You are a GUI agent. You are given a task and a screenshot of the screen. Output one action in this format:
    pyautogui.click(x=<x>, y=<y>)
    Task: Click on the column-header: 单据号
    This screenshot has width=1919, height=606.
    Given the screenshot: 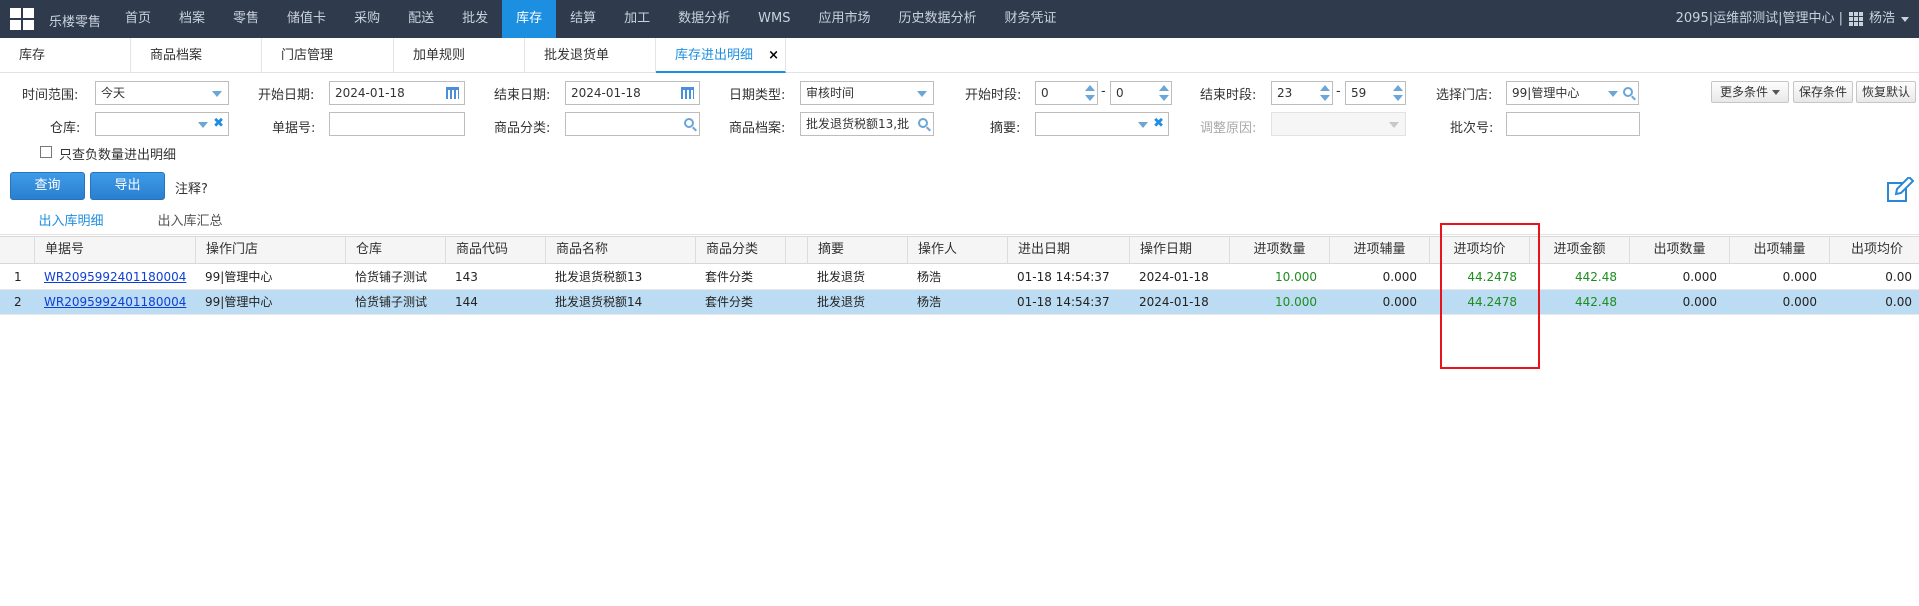 What is the action you would take?
    pyautogui.click(x=114, y=250)
    